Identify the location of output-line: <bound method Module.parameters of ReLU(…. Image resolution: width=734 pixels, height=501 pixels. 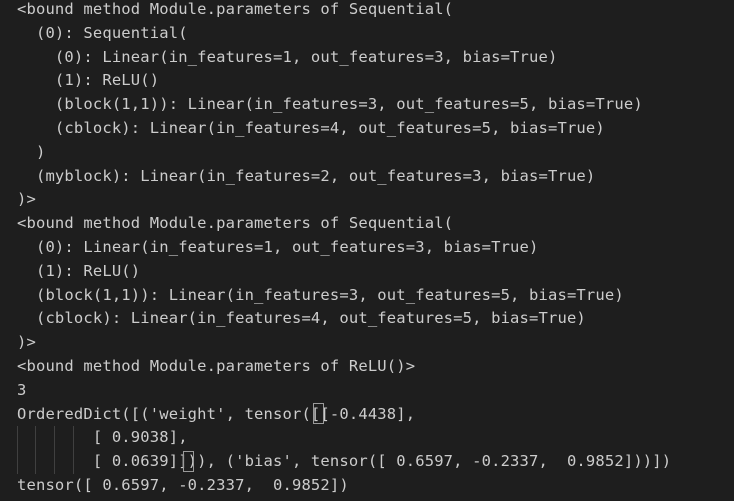
(216, 366).